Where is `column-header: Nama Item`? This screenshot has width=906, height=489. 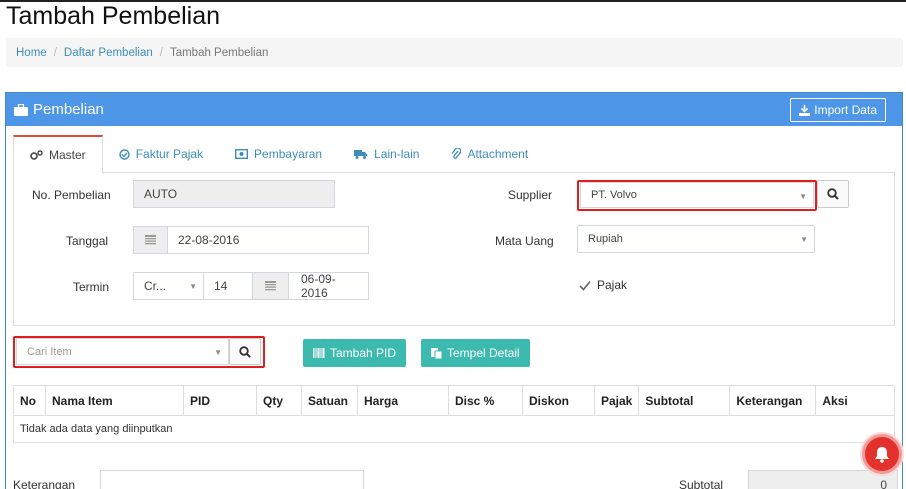
column-header: Nama Item is located at coordinates (114, 400).